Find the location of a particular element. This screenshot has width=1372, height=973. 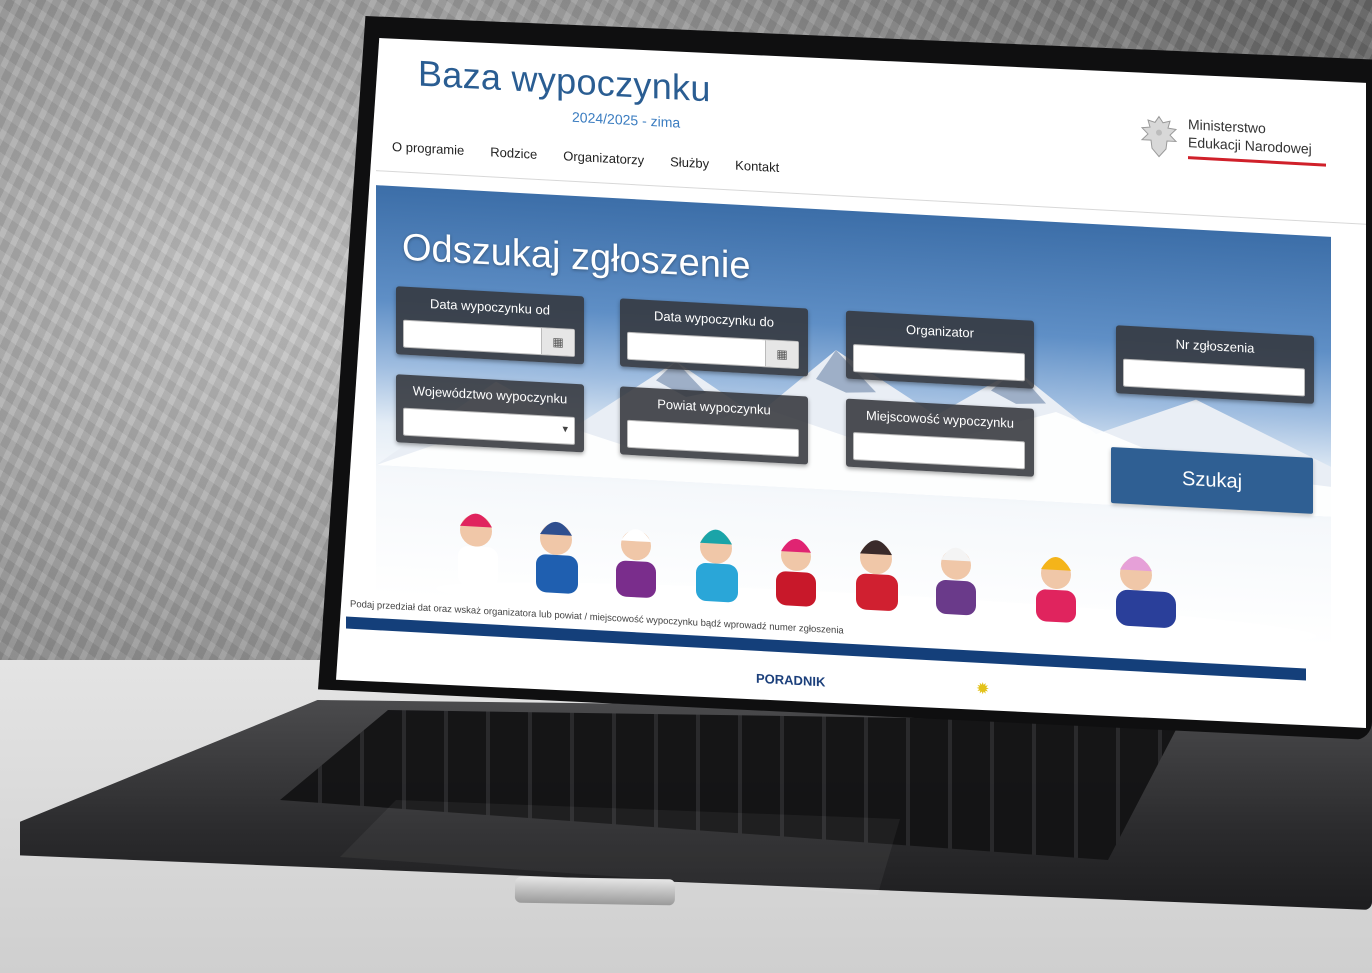

application-number-field: Nr zgłoszenia is located at coordinates (1215, 364).